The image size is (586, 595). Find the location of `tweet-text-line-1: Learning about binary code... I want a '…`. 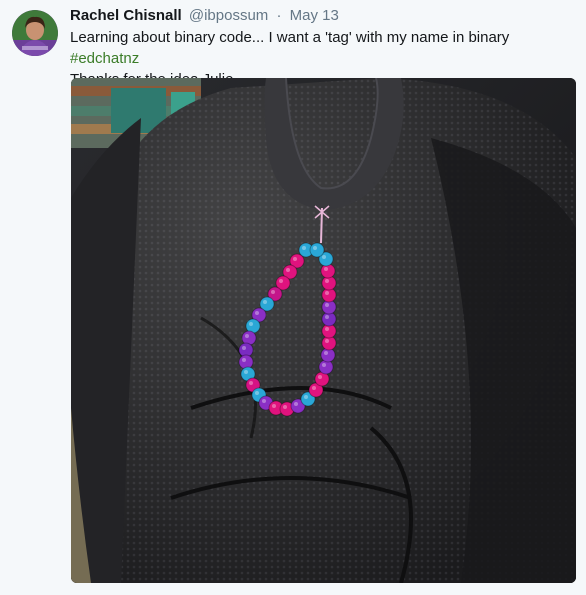

tweet-text-line-1: Learning about binary code... I want a '… is located at coordinates (322, 48).